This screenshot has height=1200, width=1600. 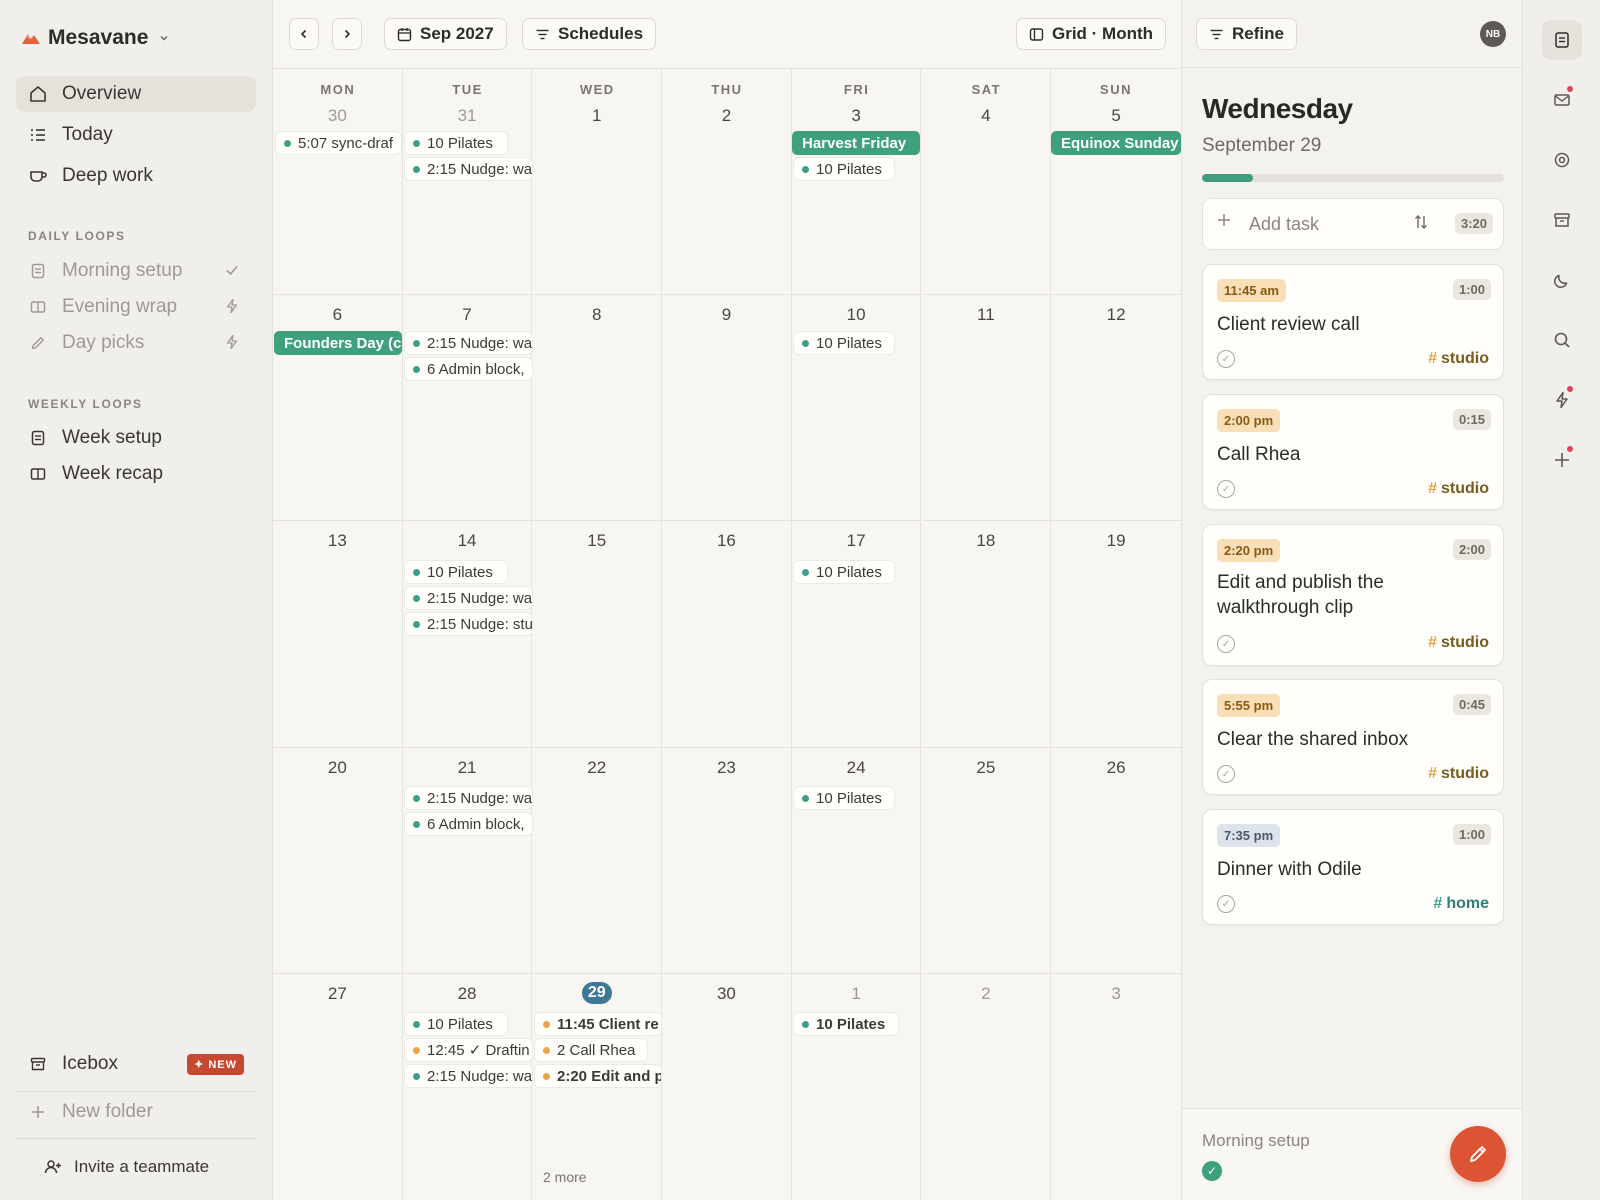 I want to click on workspace-switcher: Mesavane, so click(x=96, y=38).